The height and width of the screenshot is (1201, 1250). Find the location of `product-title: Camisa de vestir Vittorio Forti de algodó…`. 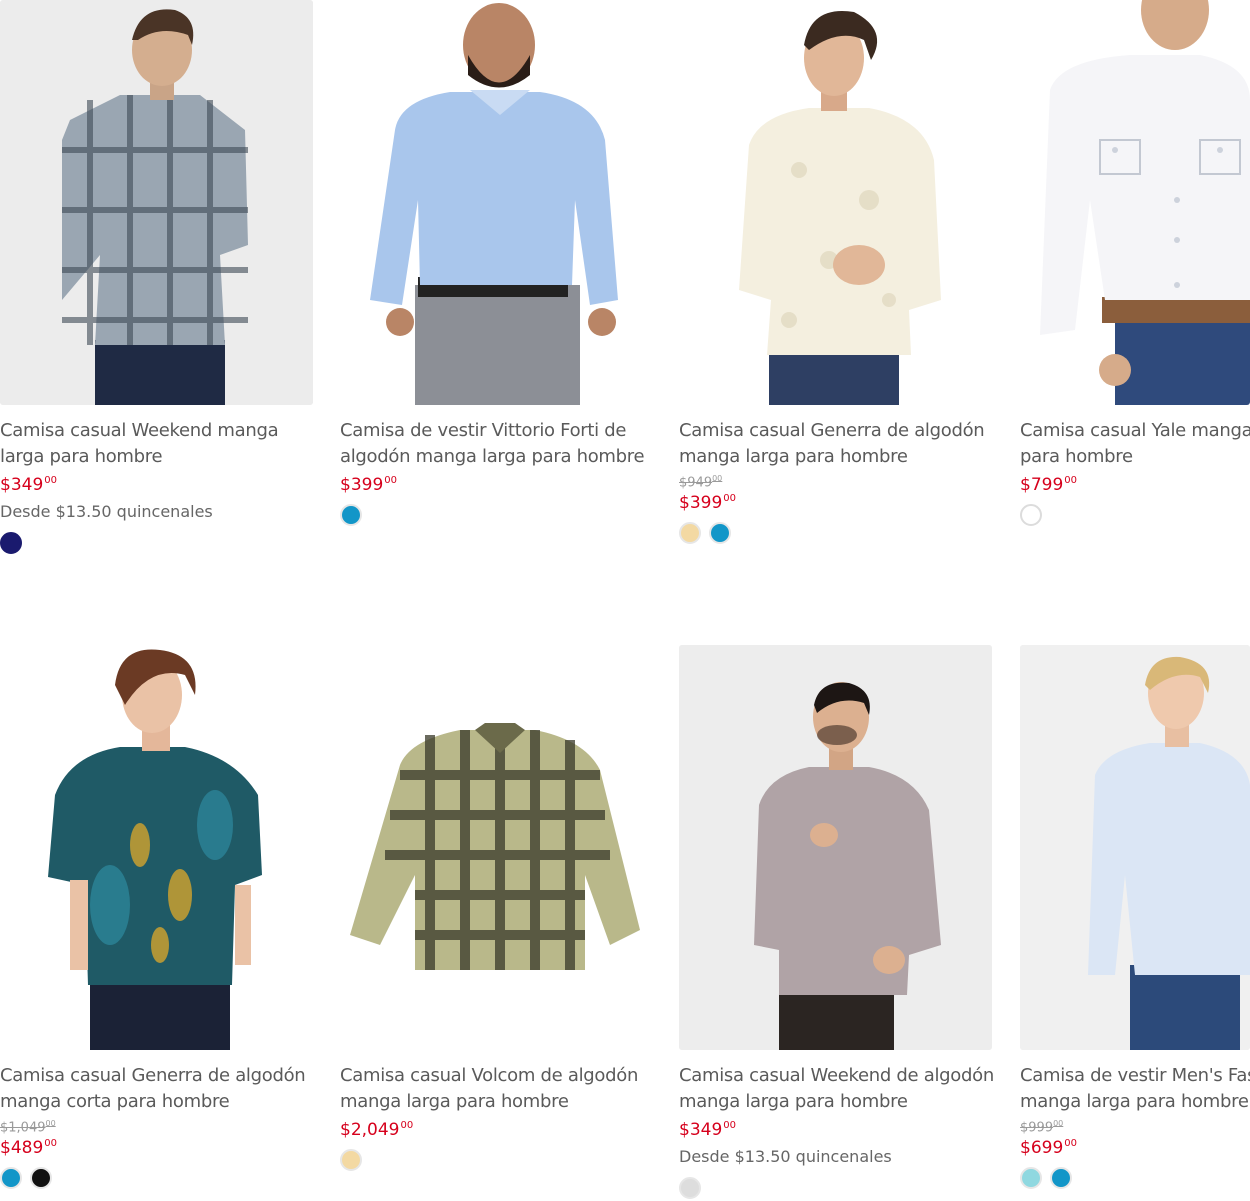

product-title: Camisa de vestir Vittorio Forti de algodó… is located at coordinates (505, 444).